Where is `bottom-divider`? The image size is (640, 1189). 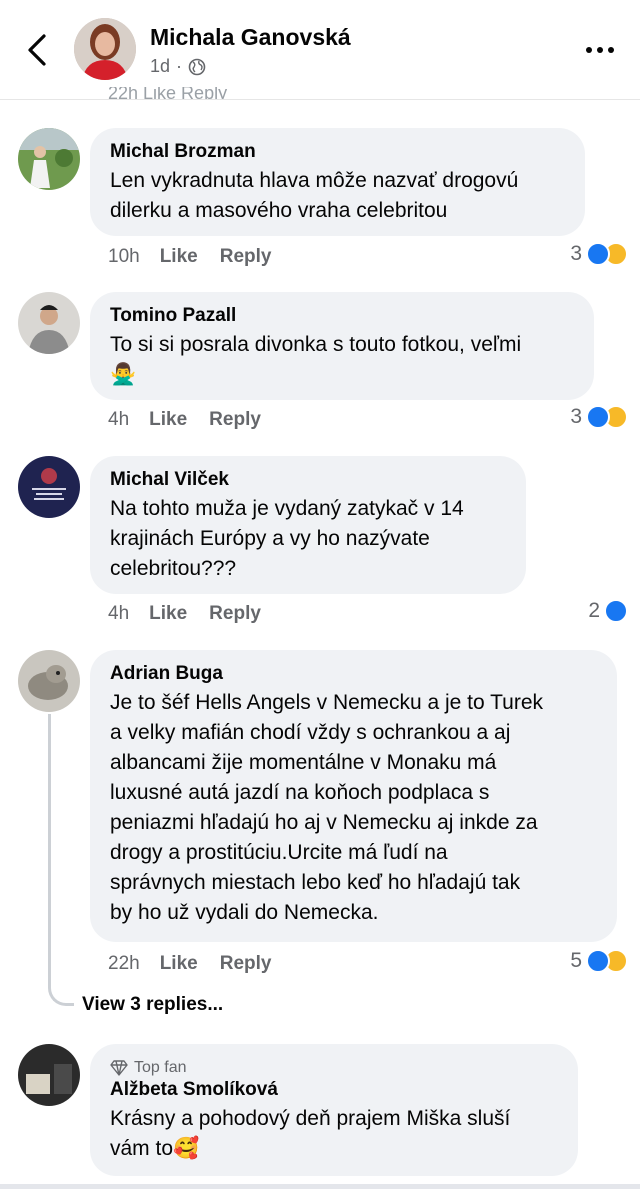 bottom-divider is located at coordinates (320, 1186).